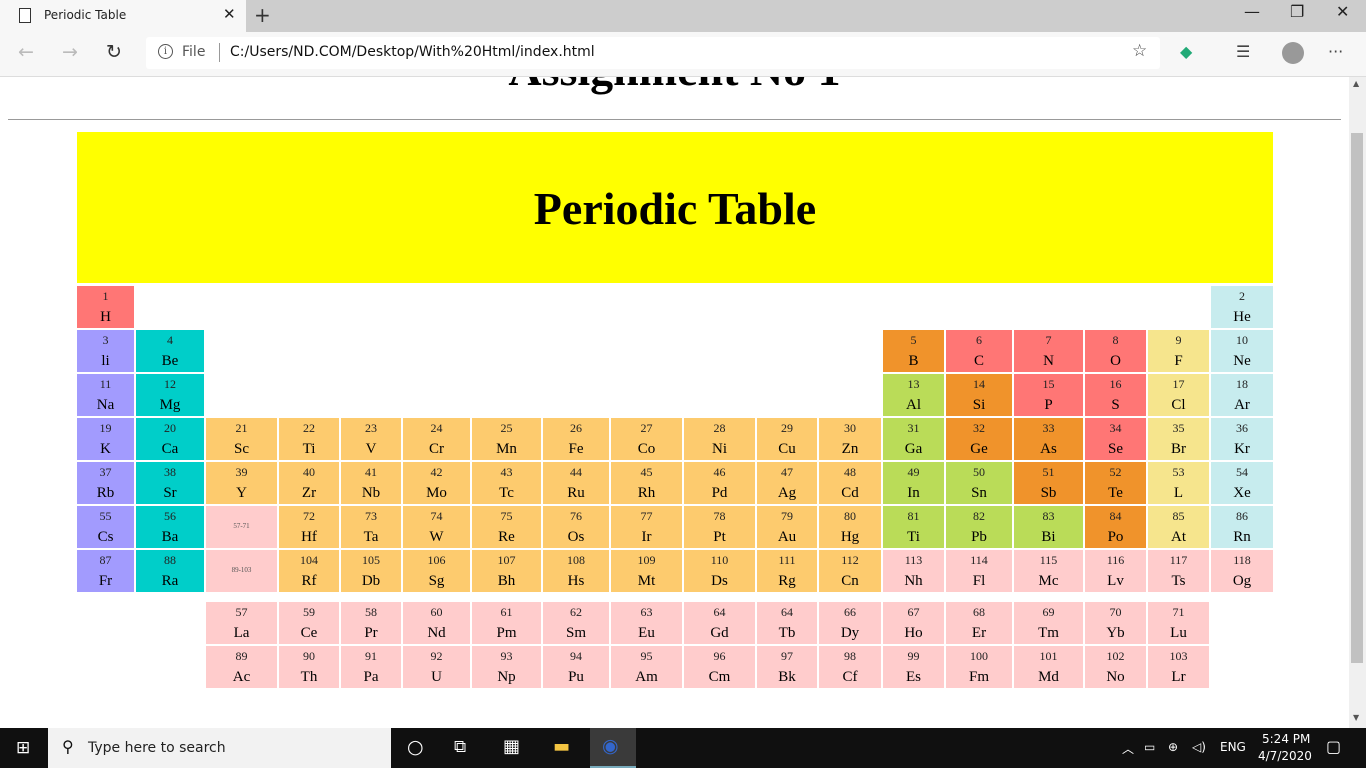  What do you see at coordinates (506, 516) in the screenshot?
I see `atomic-number: 75` at bounding box center [506, 516].